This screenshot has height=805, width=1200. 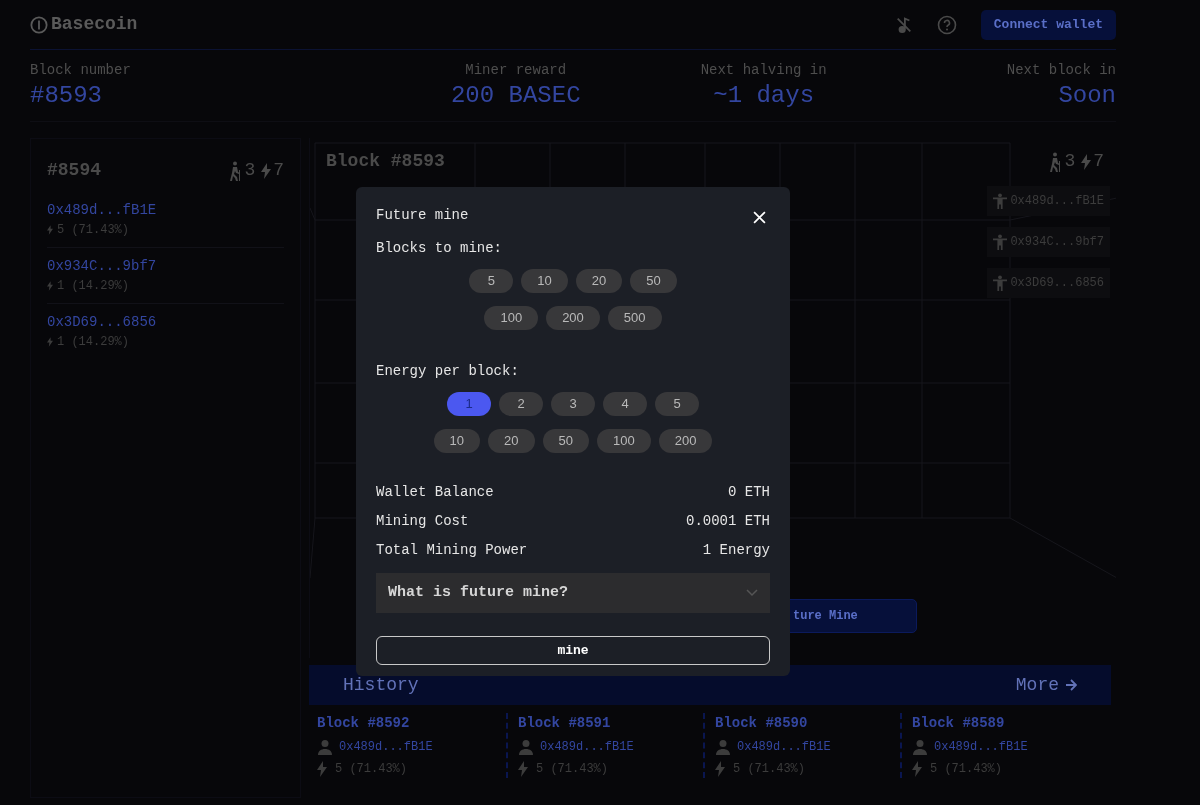 What do you see at coordinates (1061, 70) in the screenshot?
I see `stat-label: Next block in` at bounding box center [1061, 70].